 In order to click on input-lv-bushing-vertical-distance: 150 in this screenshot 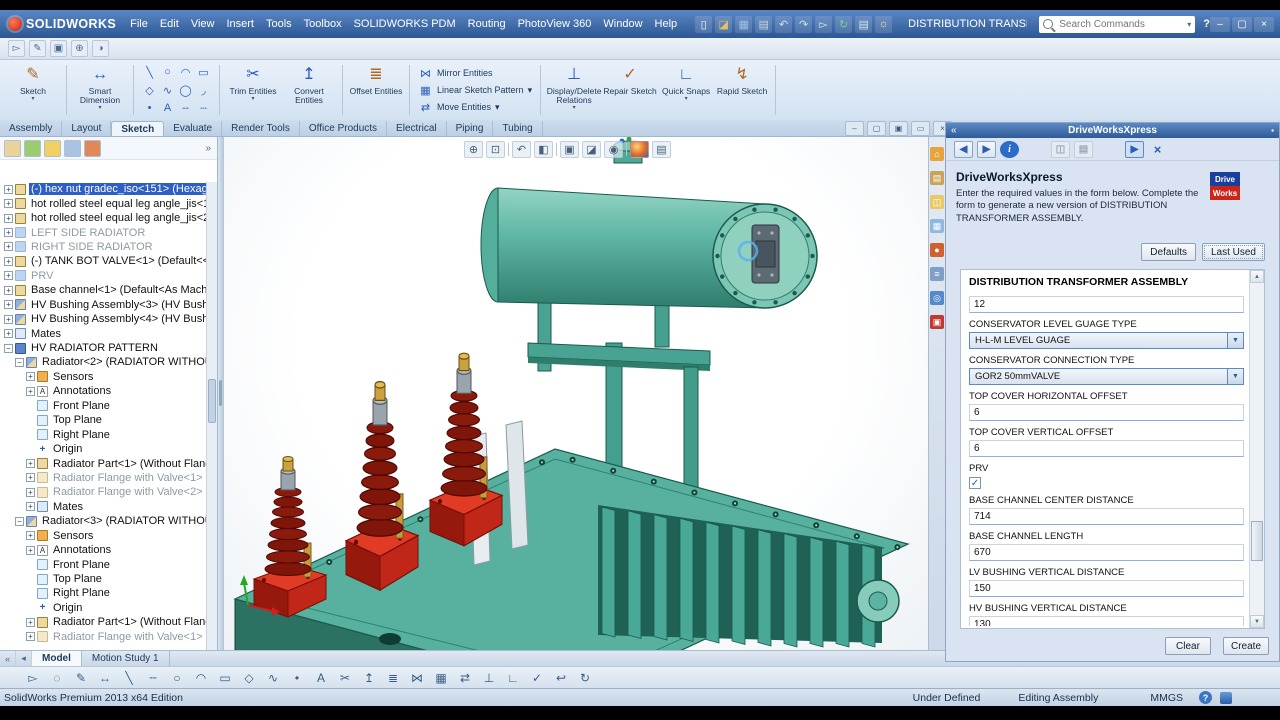, I will do `click(1106, 588)`.